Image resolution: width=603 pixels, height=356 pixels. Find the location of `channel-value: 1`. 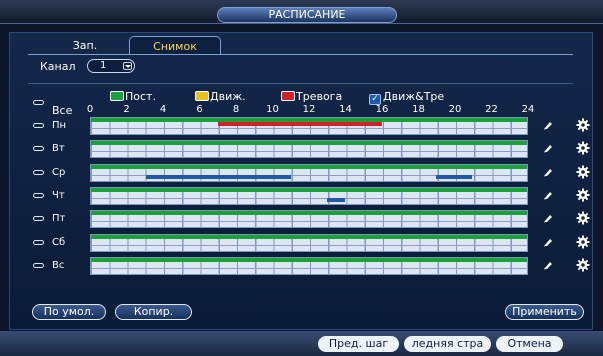

channel-value: 1 is located at coordinates (103, 65).